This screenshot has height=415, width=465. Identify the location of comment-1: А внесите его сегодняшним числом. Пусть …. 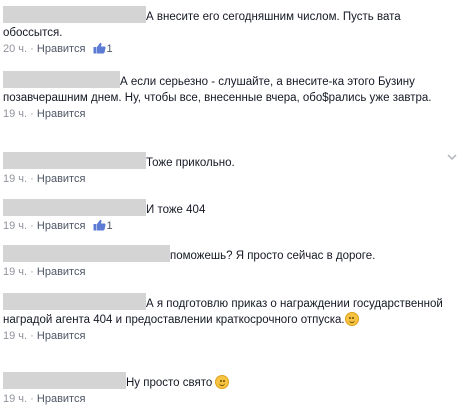
(232, 32).